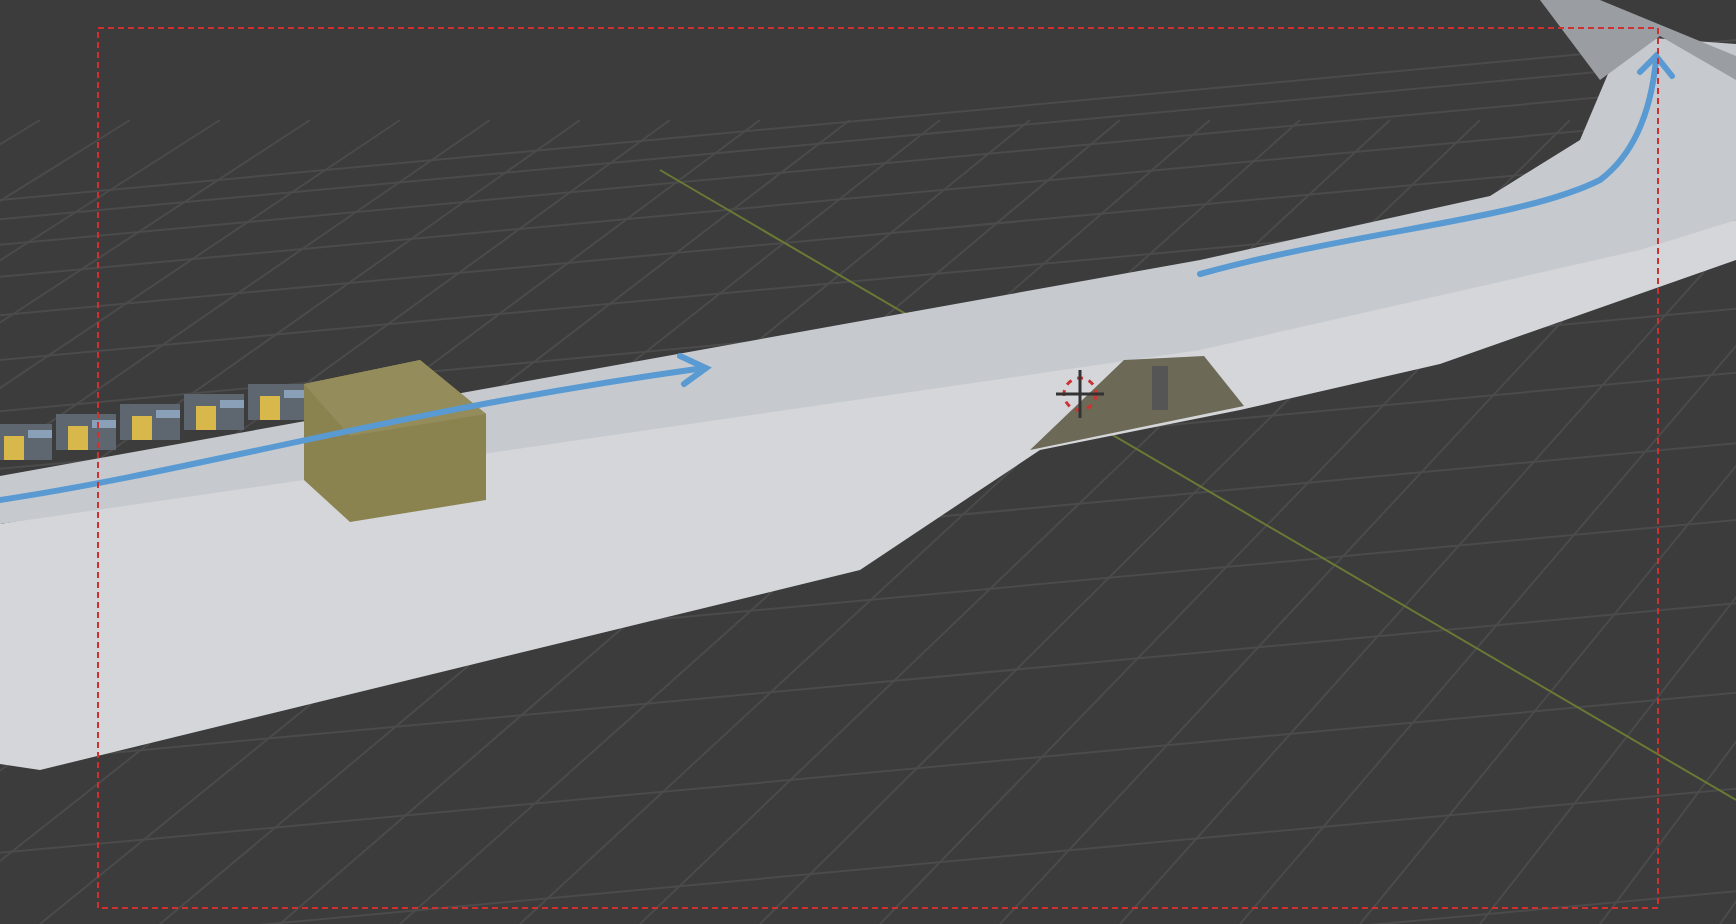 The image size is (1736, 924). Describe the element at coordinates (1080, 394) in the screenshot. I see `3d-cursor-icon` at that location.